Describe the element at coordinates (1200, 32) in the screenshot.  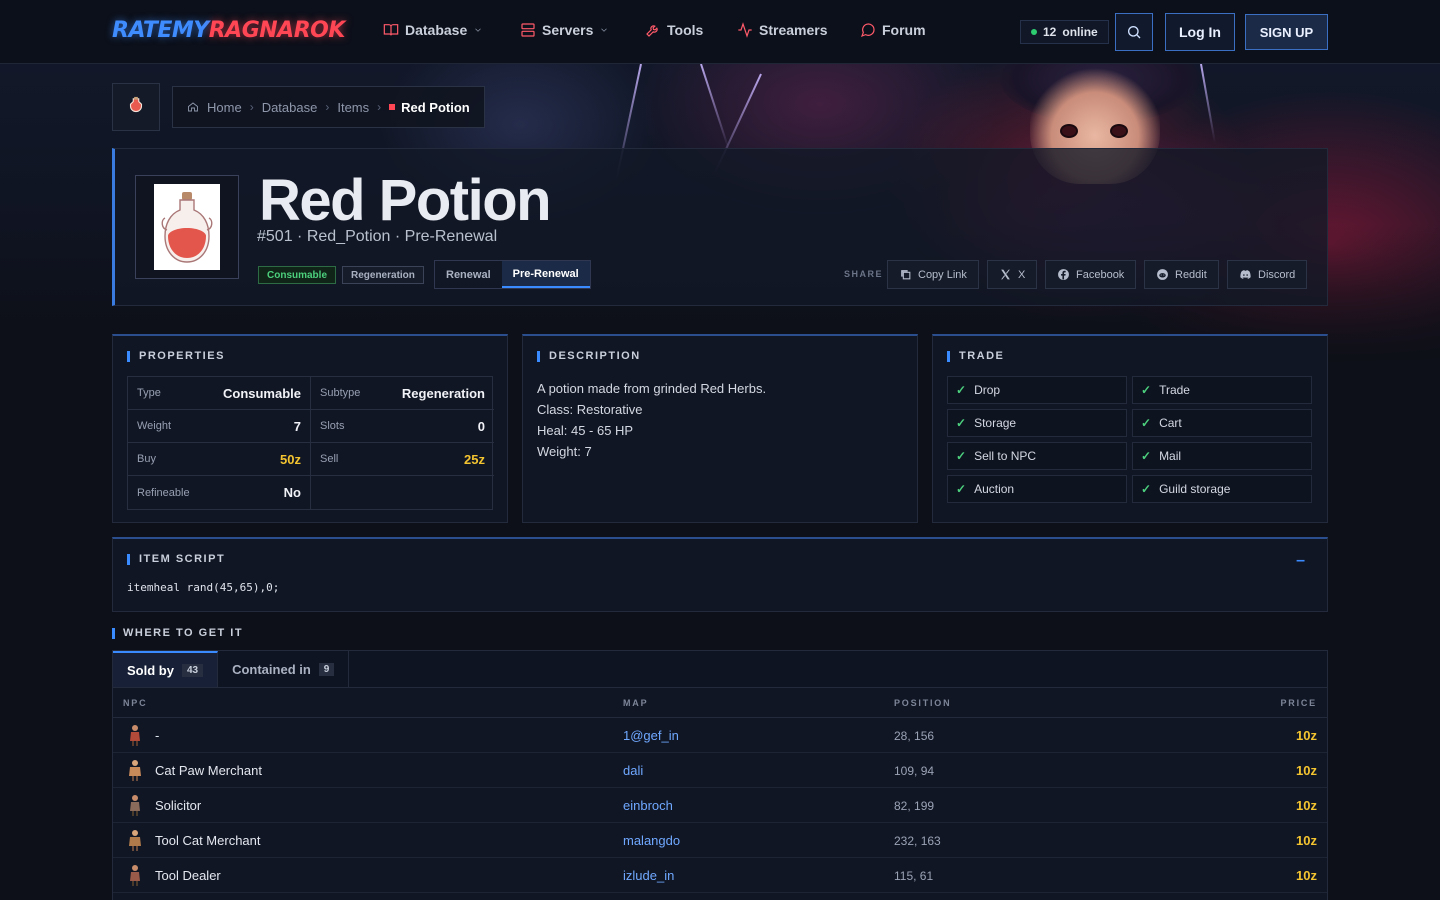
I see `login-button: Log In` at that location.